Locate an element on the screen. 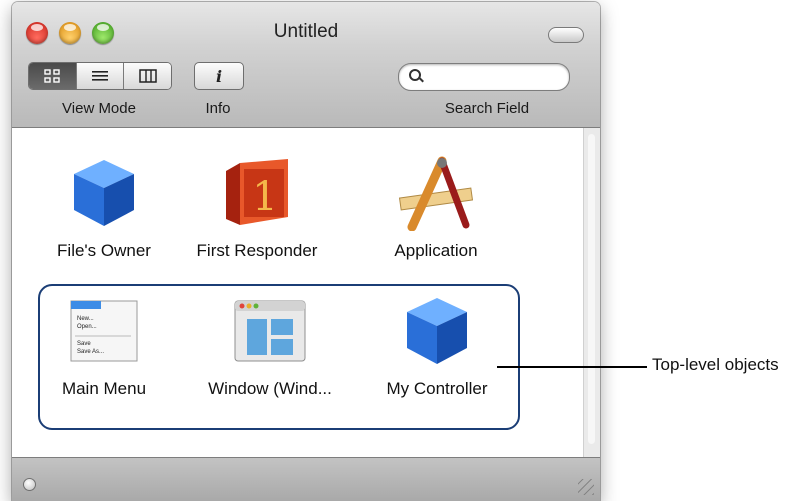 The height and width of the screenshot is (501, 812). info-icon: i is located at coordinates (219, 76).